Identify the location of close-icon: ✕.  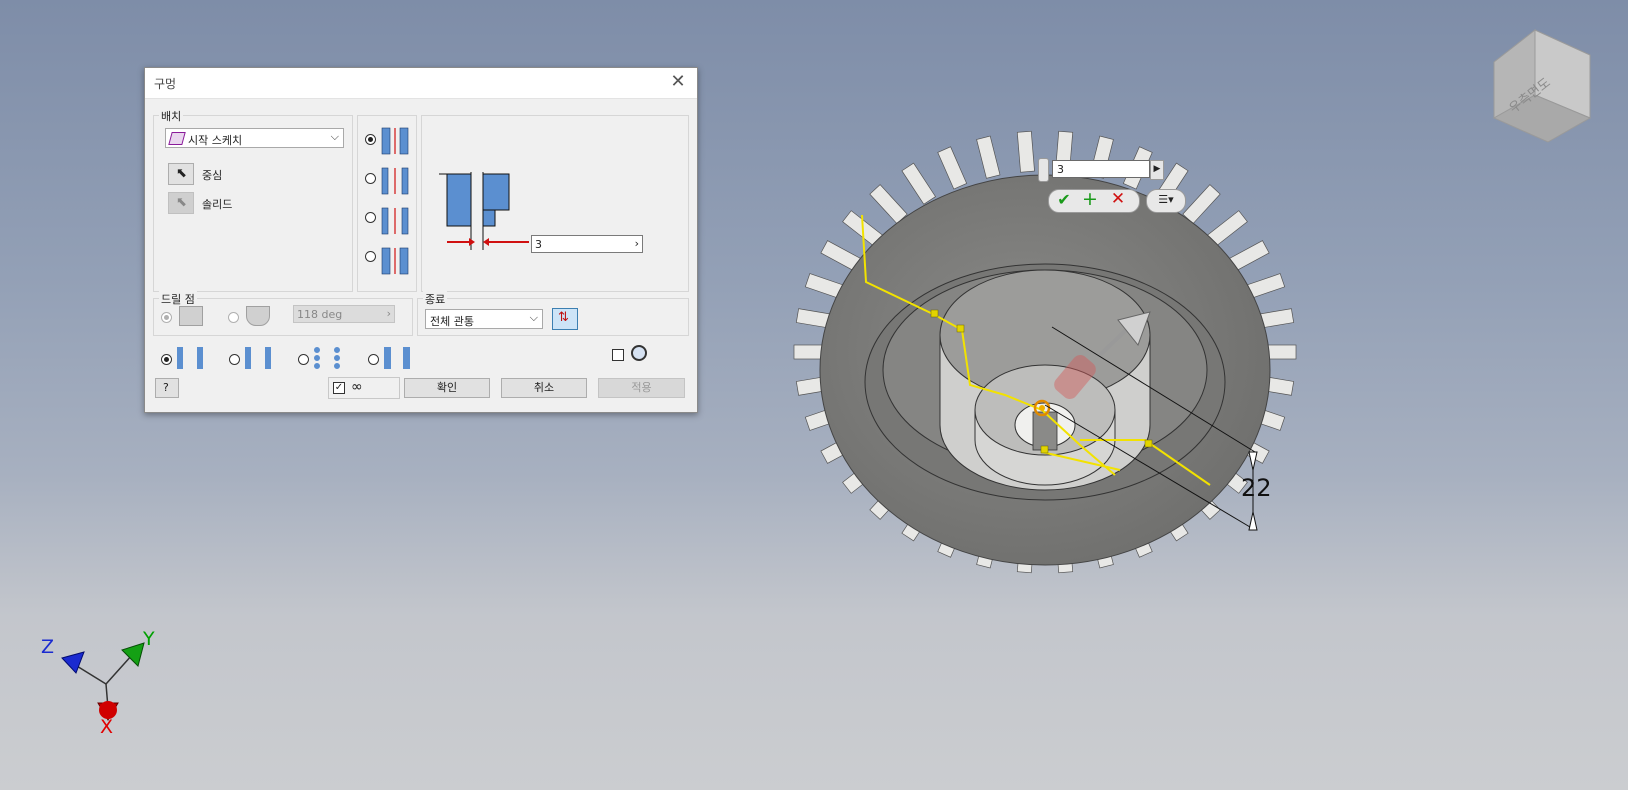
(678, 82).